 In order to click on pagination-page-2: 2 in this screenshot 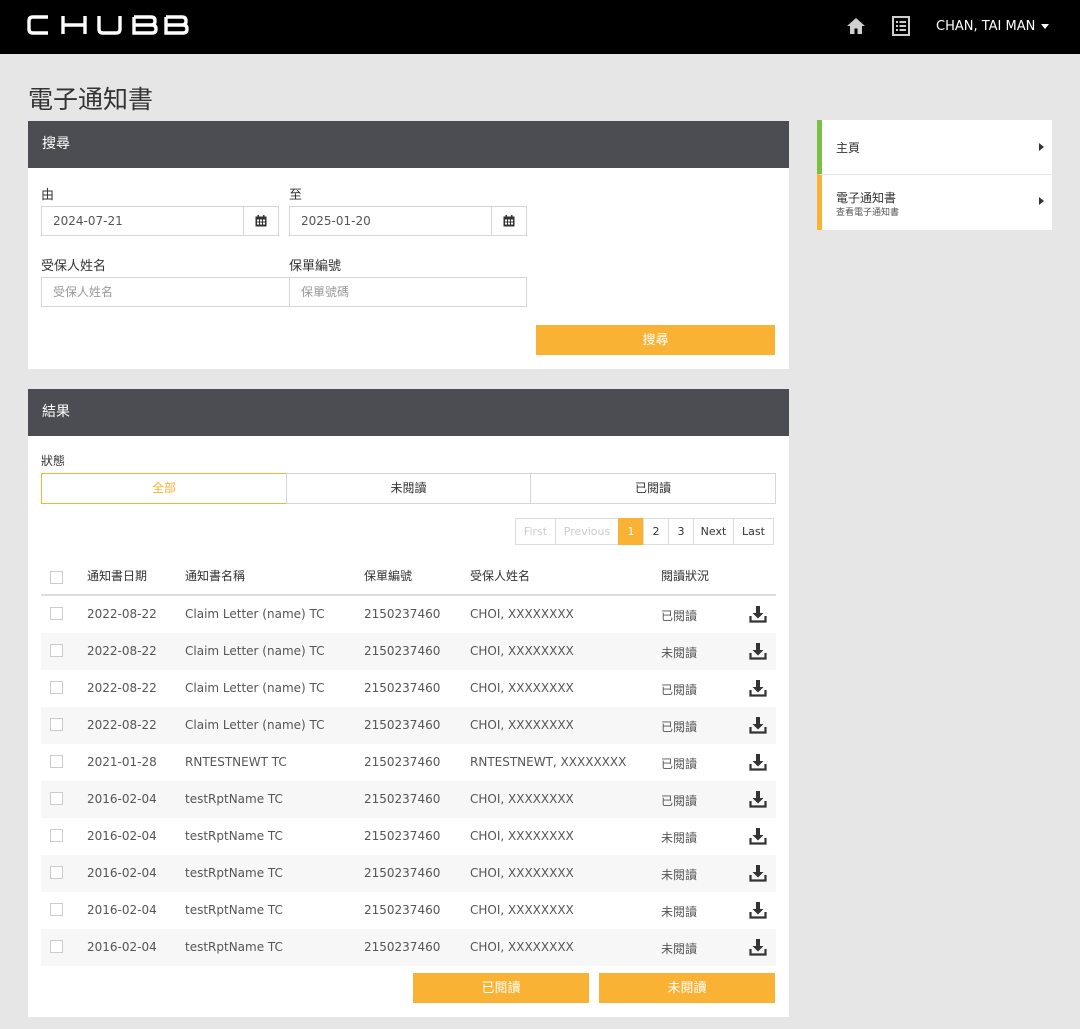, I will do `click(656, 531)`.